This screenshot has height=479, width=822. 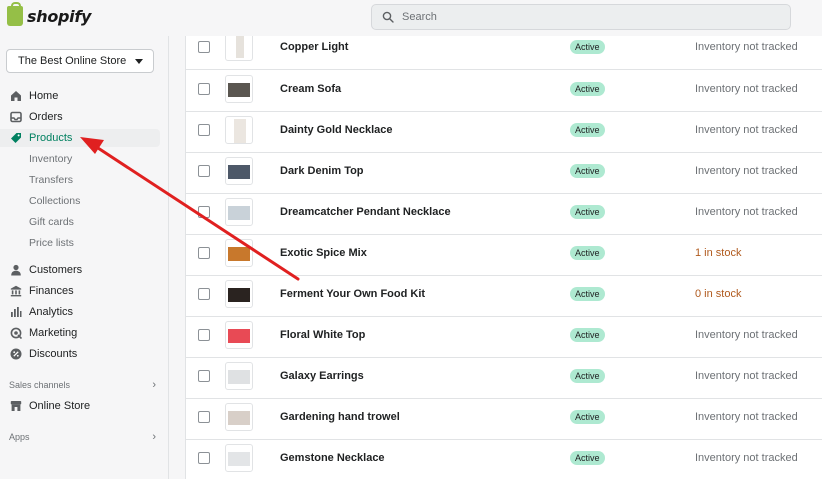 I want to click on table-row: Exotic Spice Mix Active 1 in stock, so click(x=504, y=255).